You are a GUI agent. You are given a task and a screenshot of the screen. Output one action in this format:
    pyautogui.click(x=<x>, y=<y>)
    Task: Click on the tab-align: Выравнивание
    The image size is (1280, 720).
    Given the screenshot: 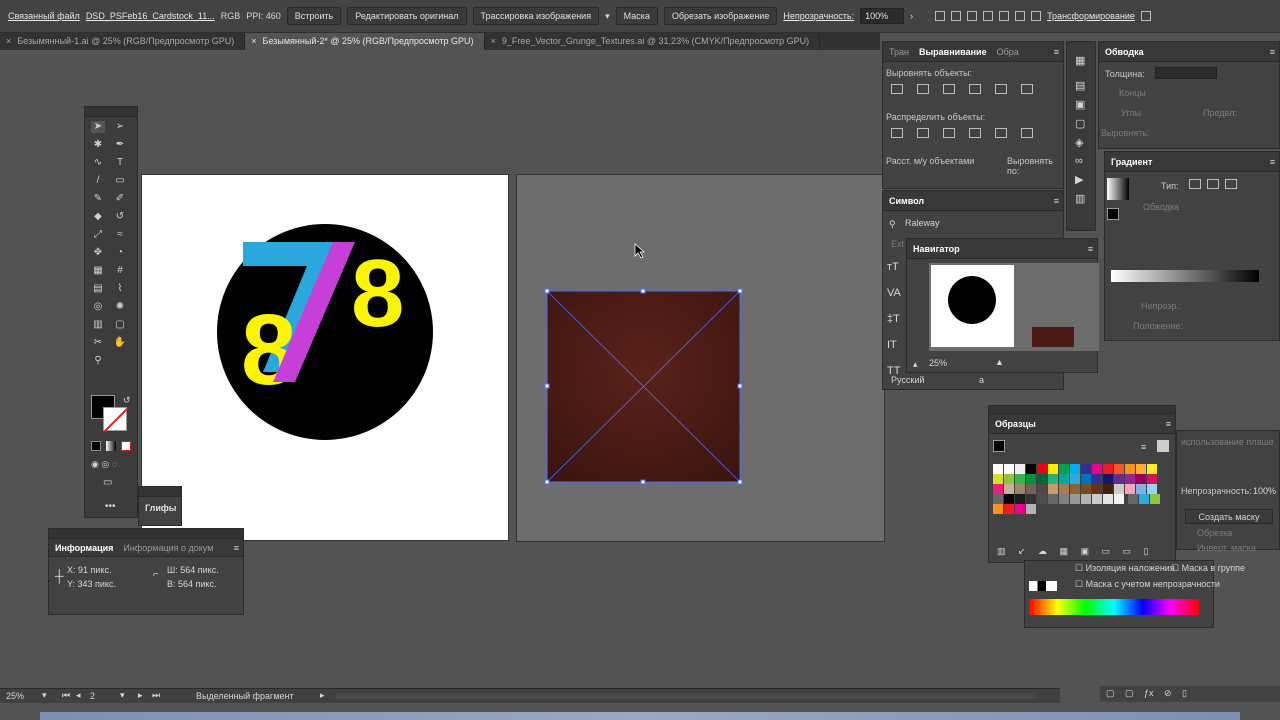 What is the action you would take?
    pyautogui.click(x=953, y=52)
    